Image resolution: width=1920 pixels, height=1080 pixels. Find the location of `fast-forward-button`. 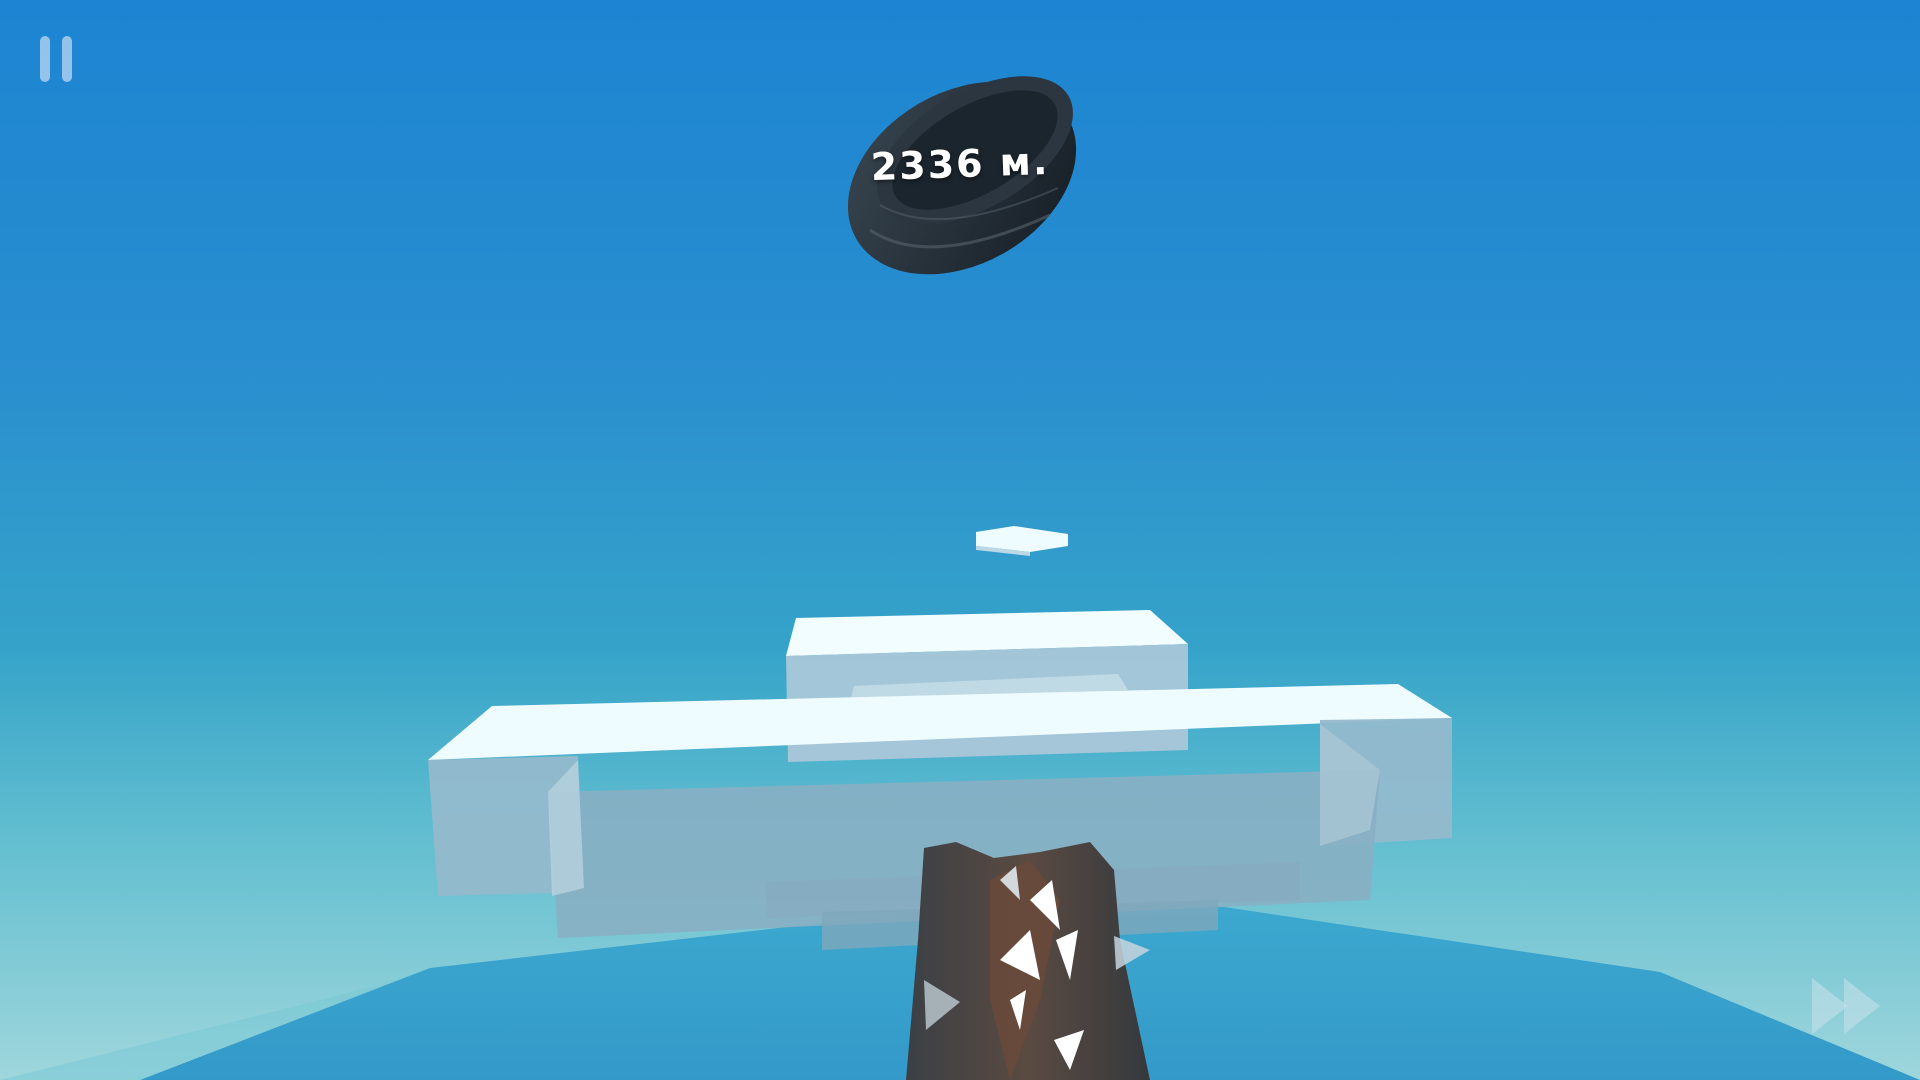

fast-forward-button is located at coordinates (1848, 1006).